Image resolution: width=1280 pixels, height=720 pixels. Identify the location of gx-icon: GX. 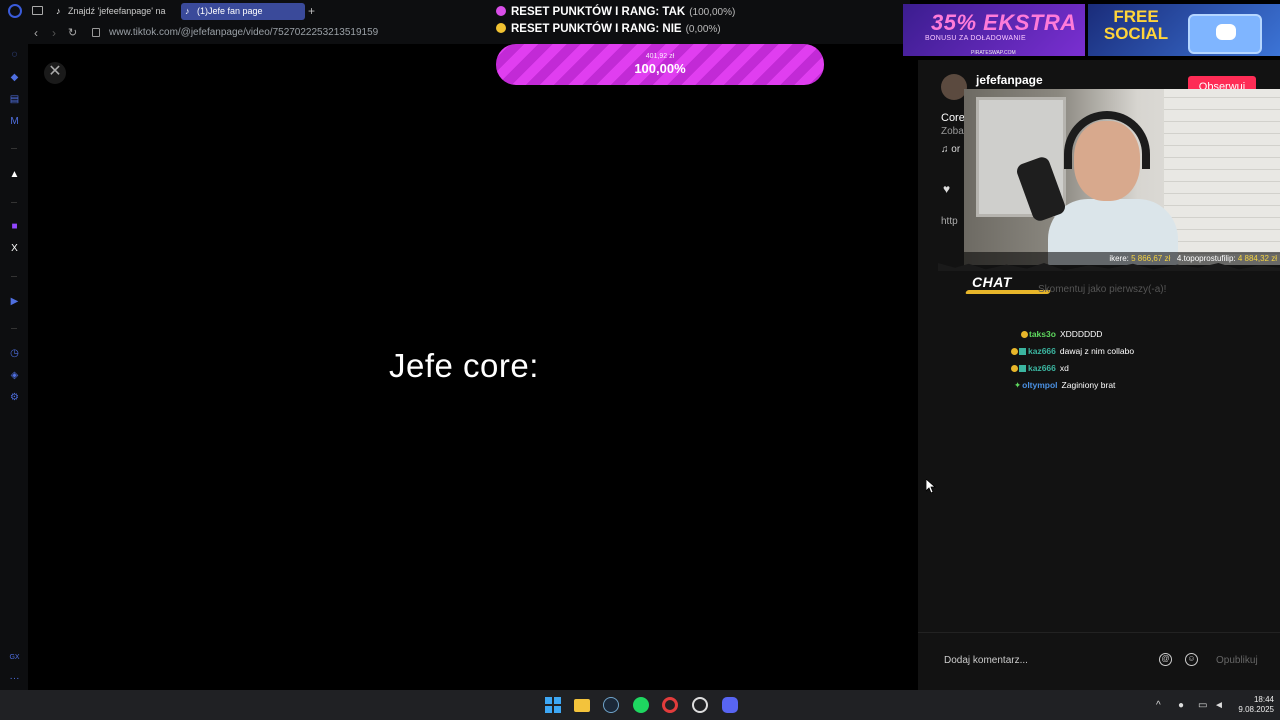
(14, 657).